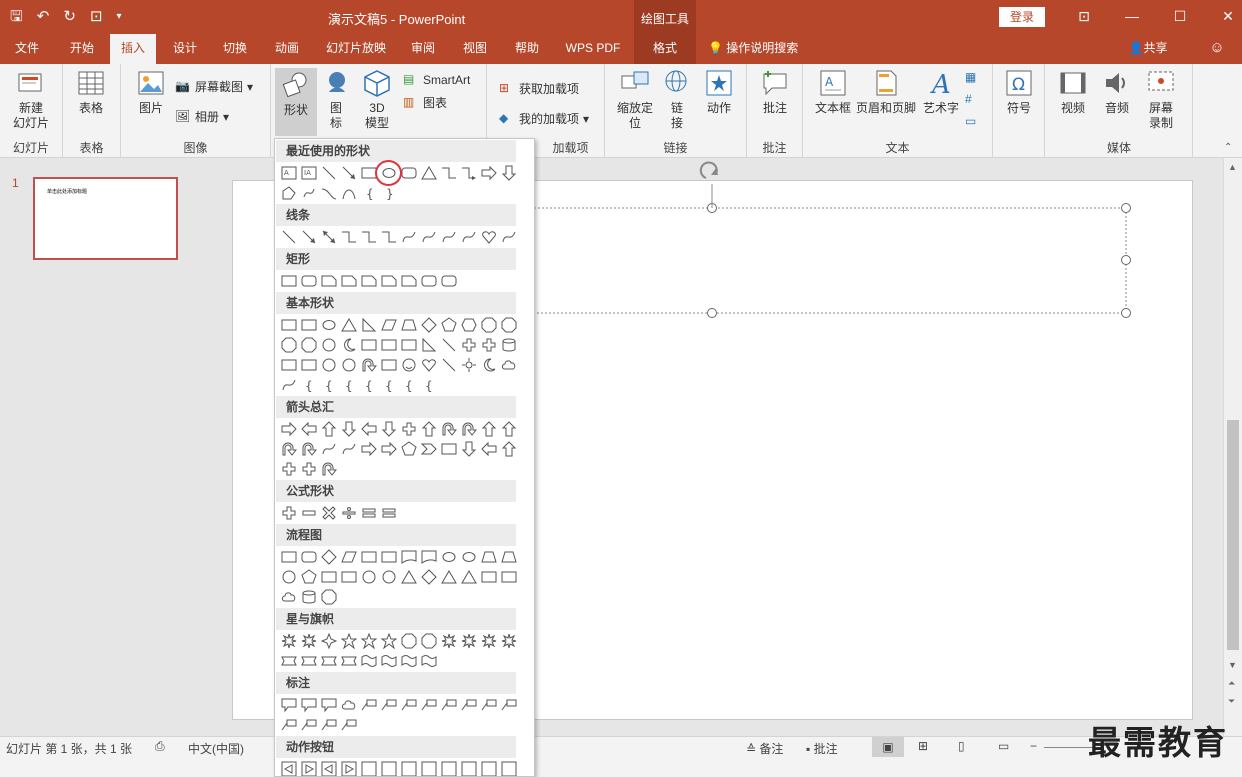 The image size is (1242, 777). Describe the element at coordinates (509, 557) in the screenshot. I see `trap-shape-icon` at that location.